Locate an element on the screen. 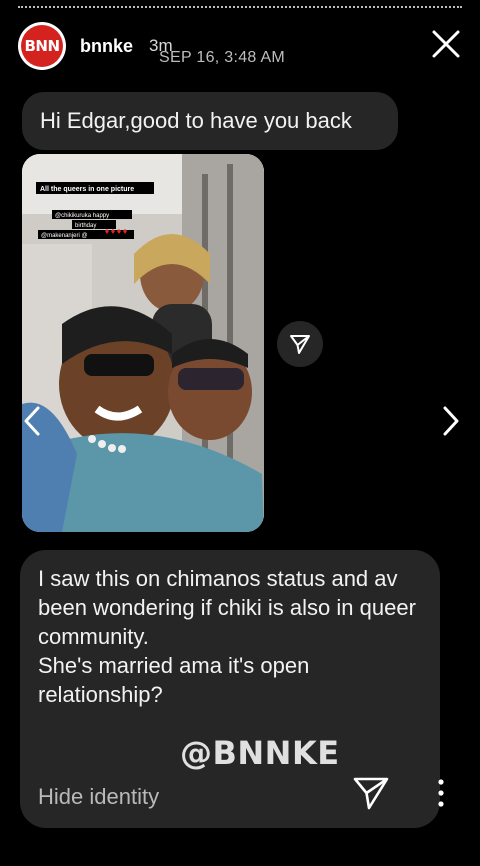  next-arrow-icon is located at coordinates (451, 421).